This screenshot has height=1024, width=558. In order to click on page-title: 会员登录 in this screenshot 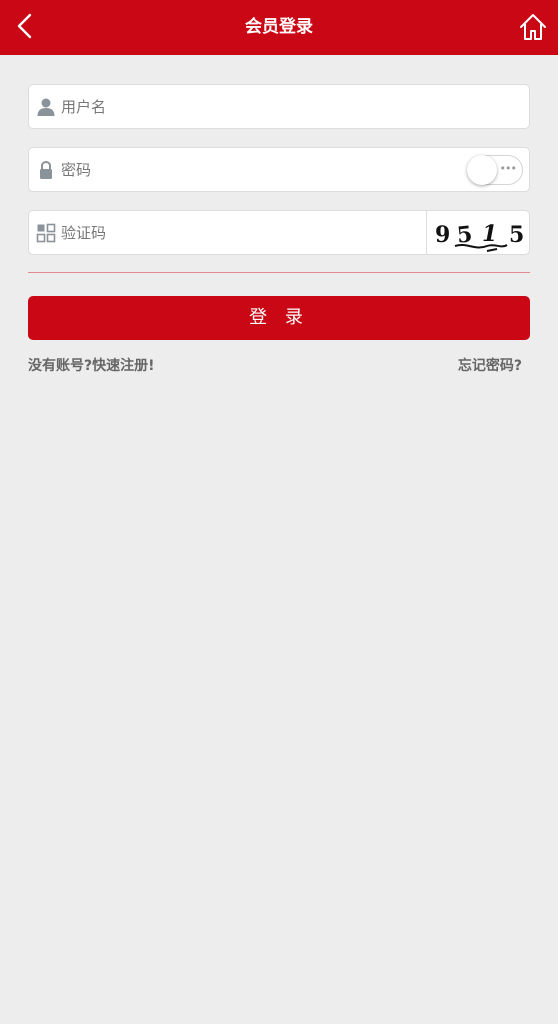, I will do `click(279, 27)`.